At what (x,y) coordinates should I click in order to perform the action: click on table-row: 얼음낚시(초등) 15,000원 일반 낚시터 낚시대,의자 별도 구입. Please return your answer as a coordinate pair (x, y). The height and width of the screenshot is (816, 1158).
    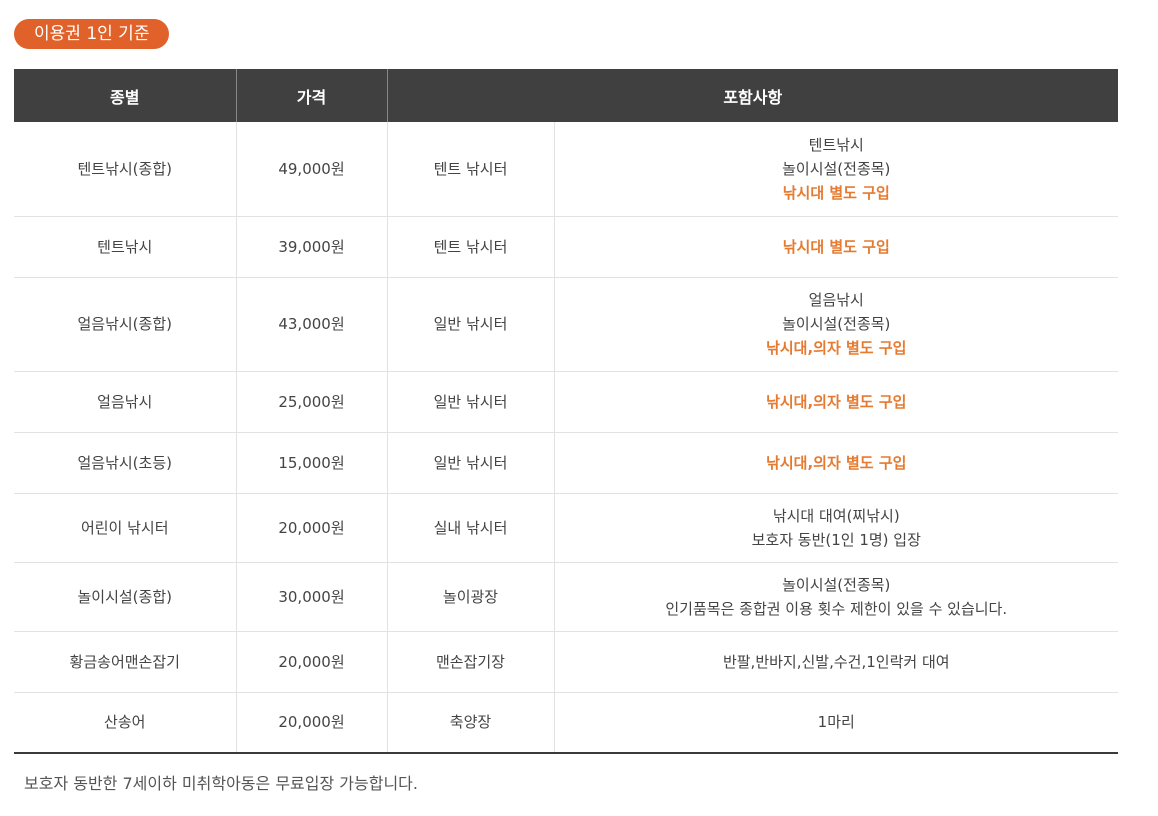
    Looking at the image, I should click on (566, 463).